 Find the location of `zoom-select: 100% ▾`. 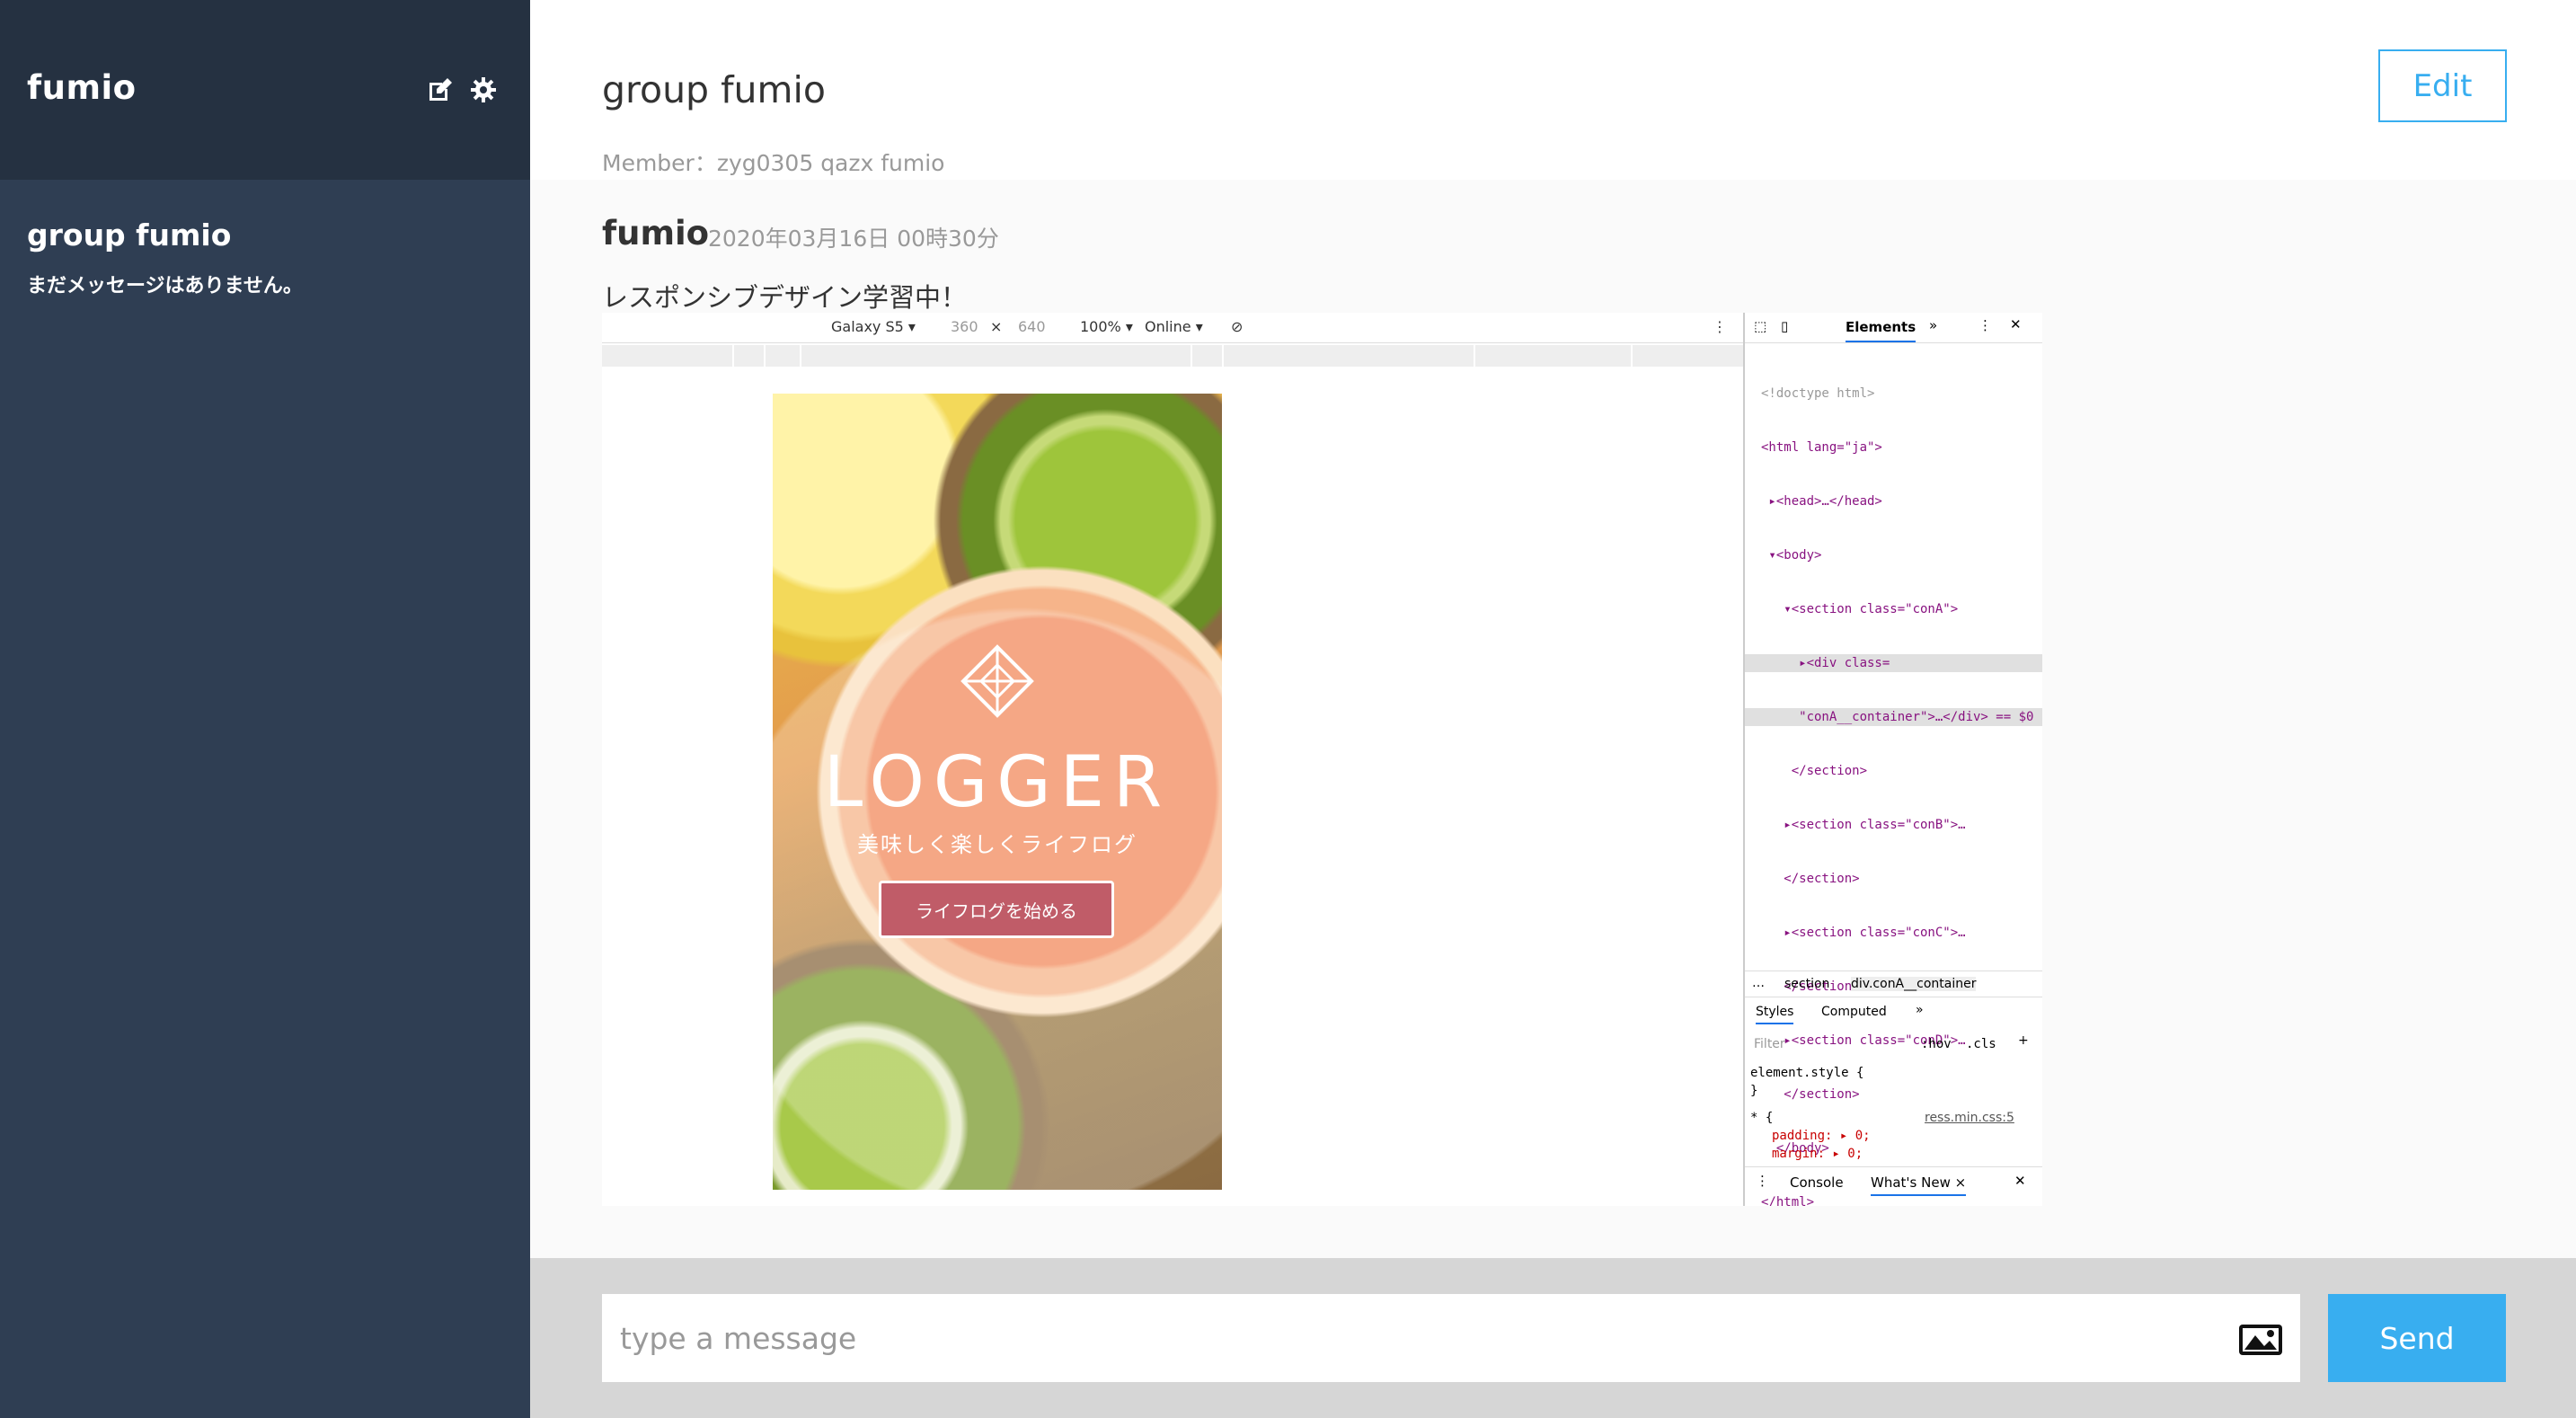

zoom-select: 100% ▾ is located at coordinates (1106, 326).